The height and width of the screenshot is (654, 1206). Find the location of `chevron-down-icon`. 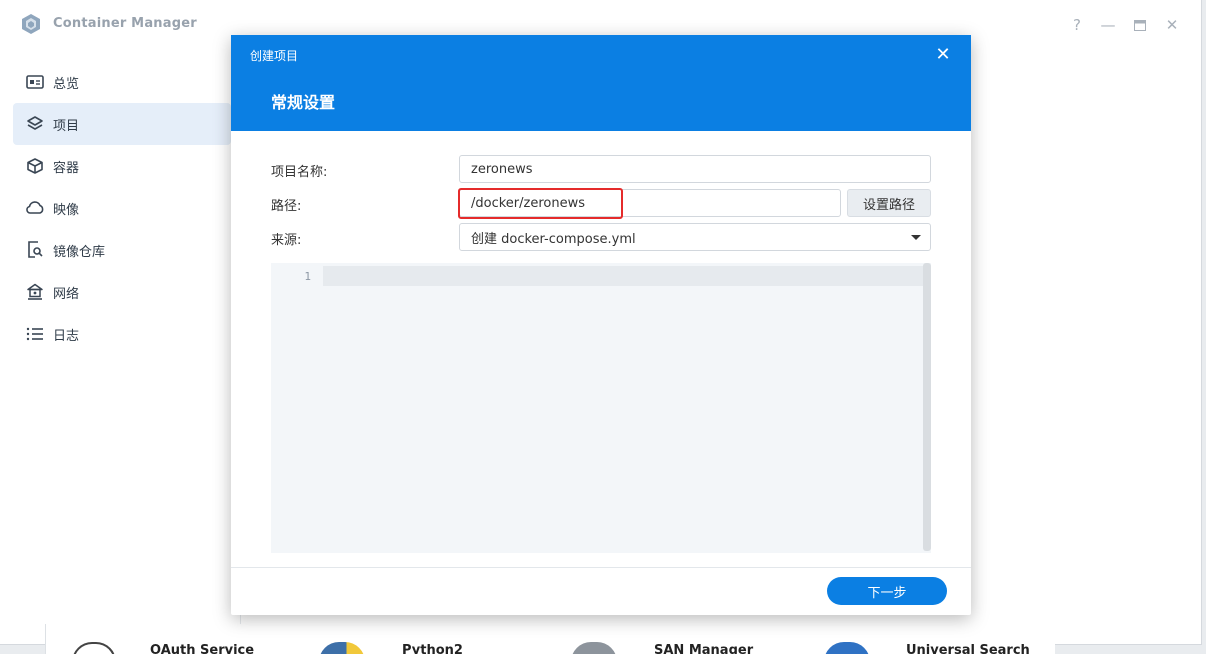

chevron-down-icon is located at coordinates (916, 237).